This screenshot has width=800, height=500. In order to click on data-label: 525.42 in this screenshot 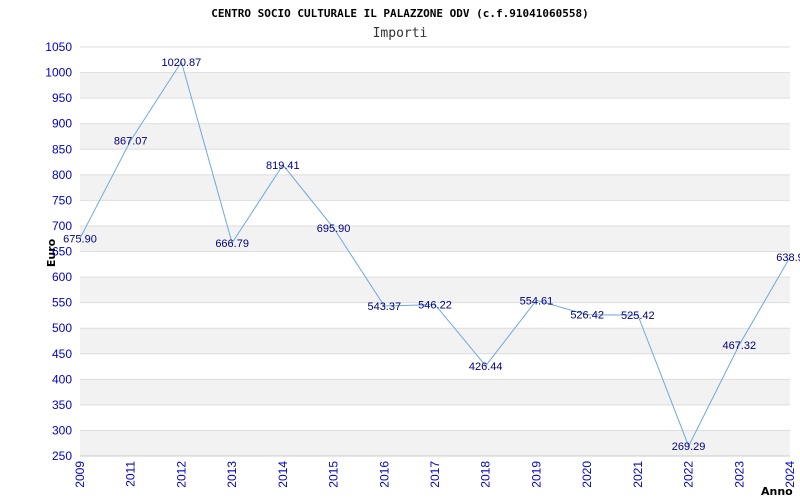, I will do `click(638, 316)`.